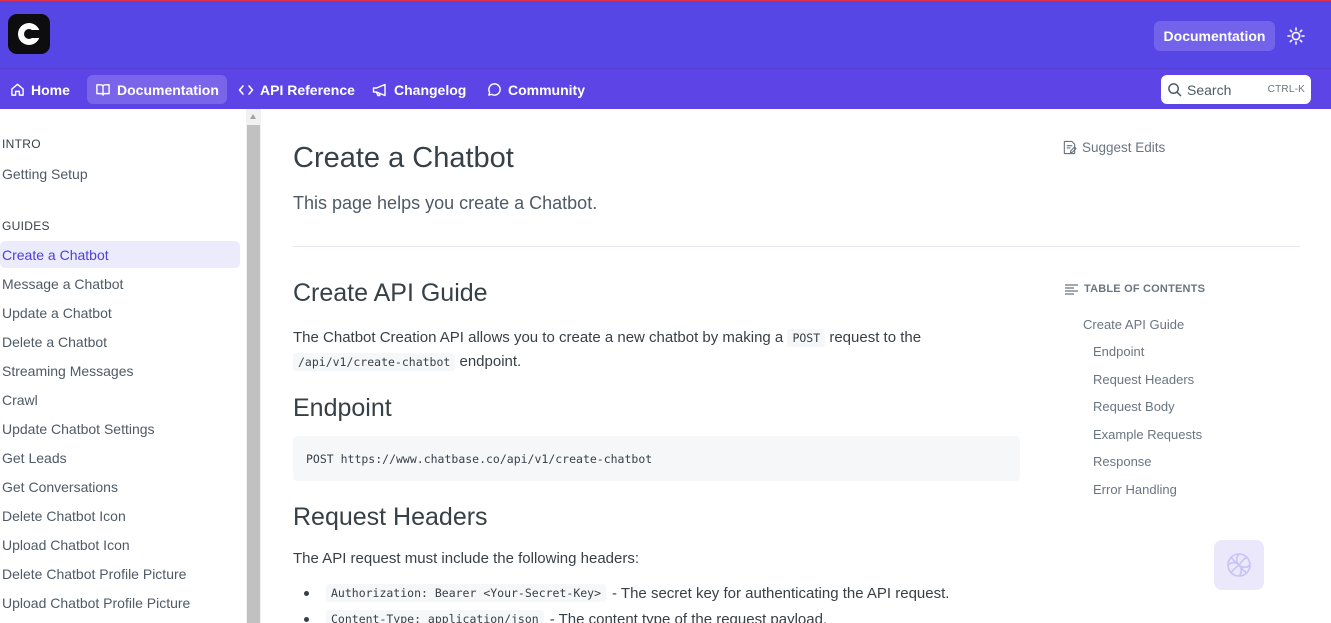 The image size is (1331, 623). I want to click on suggest-edits-link: Suggest Edits, so click(1113, 147).